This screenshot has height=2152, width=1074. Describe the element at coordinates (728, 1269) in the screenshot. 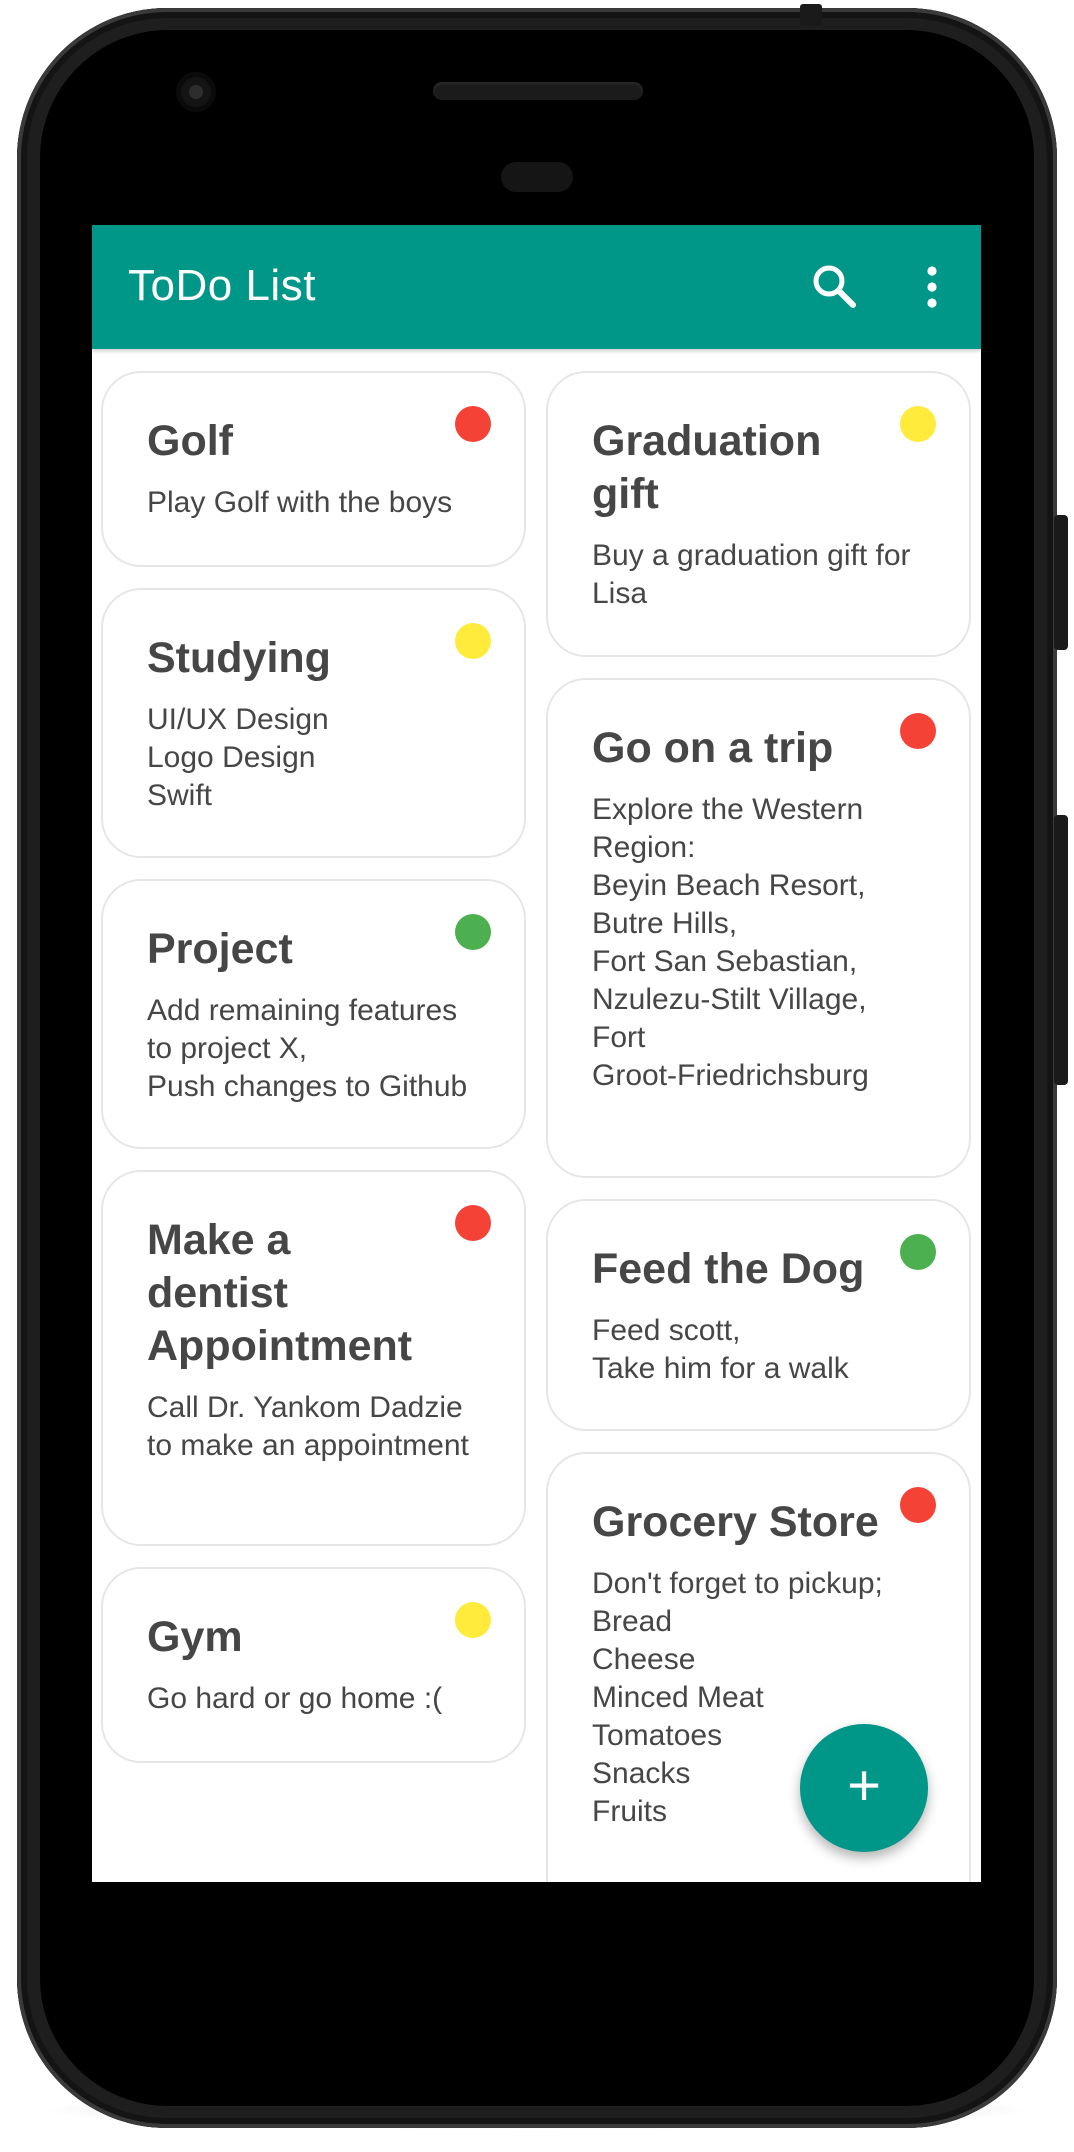

I see `note-title: Feed the Dog` at that location.